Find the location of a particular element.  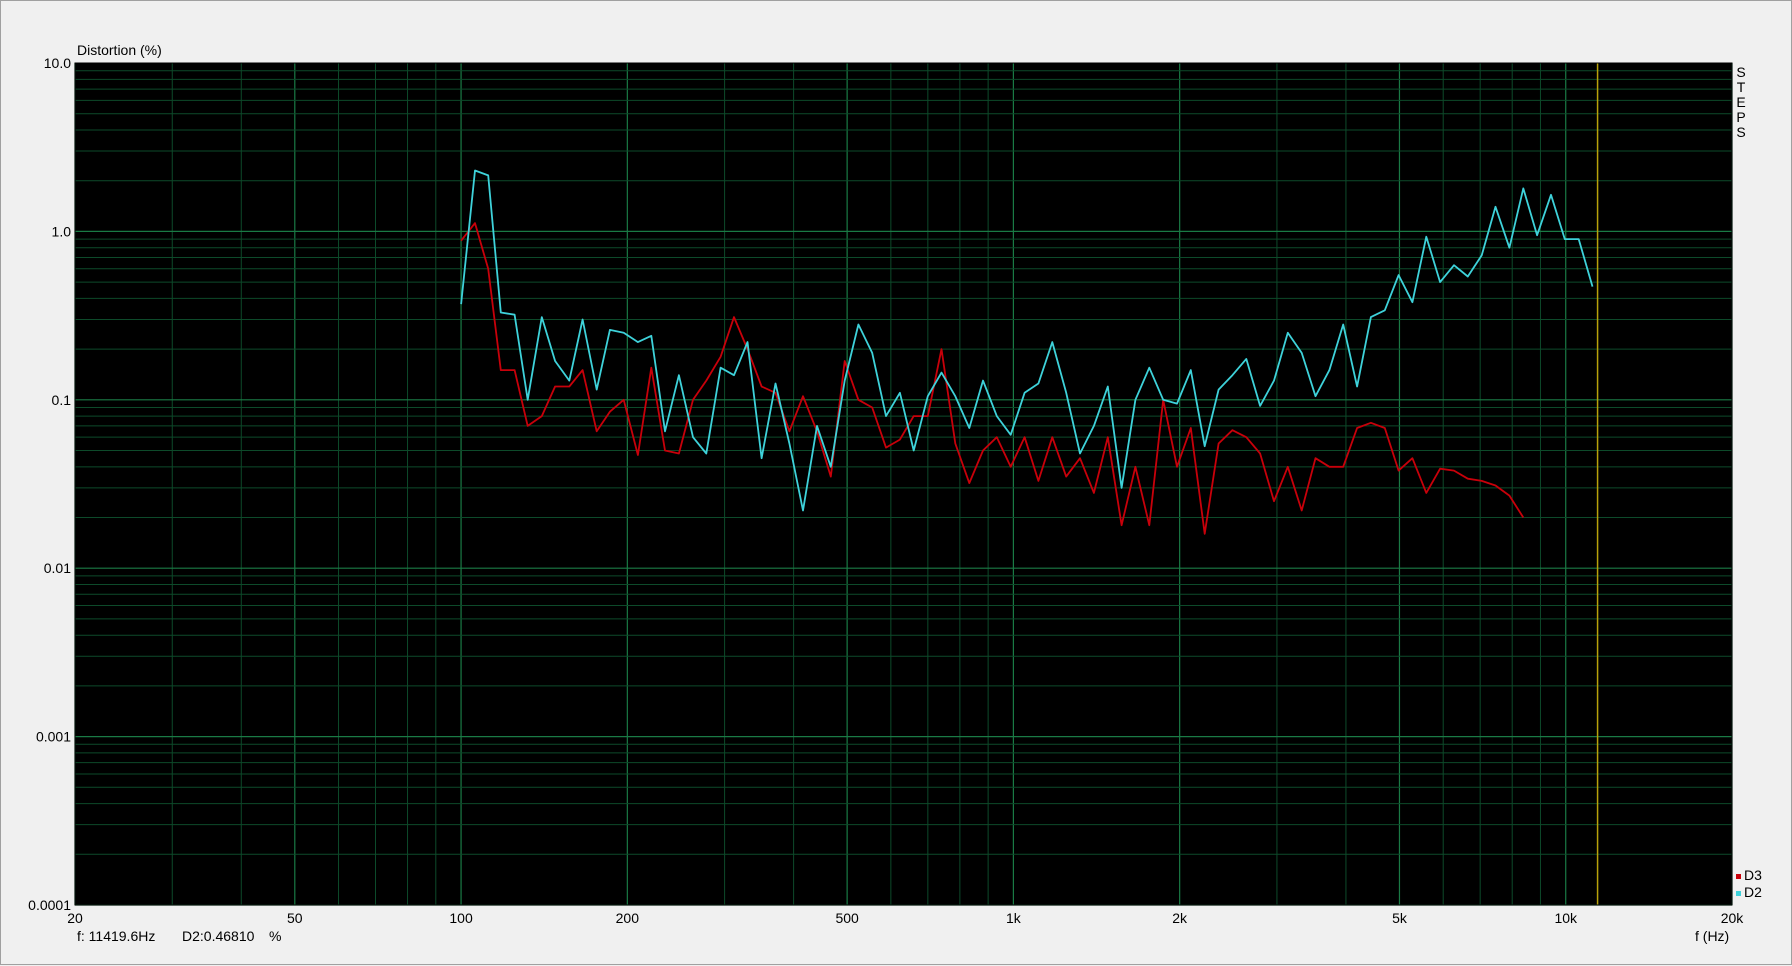

y-tick-label: 10.0 is located at coordinates (57, 63).